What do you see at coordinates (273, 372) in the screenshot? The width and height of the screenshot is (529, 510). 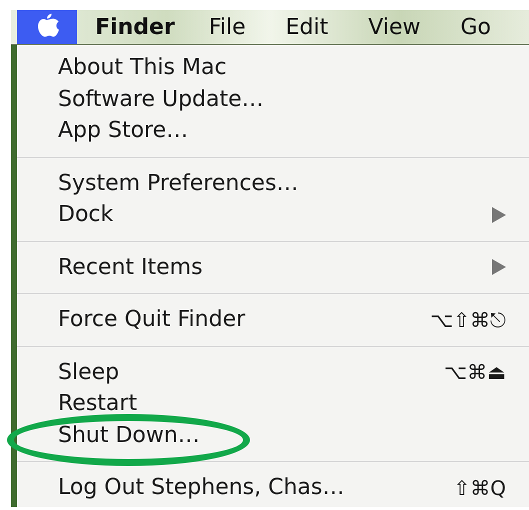 I see `menu-item: Sleep ⌥⌘⏏` at bounding box center [273, 372].